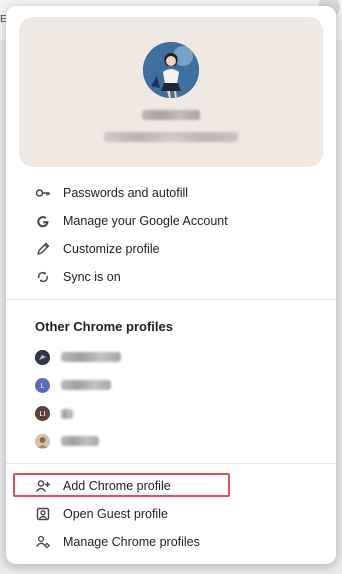 The width and height of the screenshot is (342, 574). Describe the element at coordinates (171, 70) in the screenshot. I see `profile-avatar` at that location.